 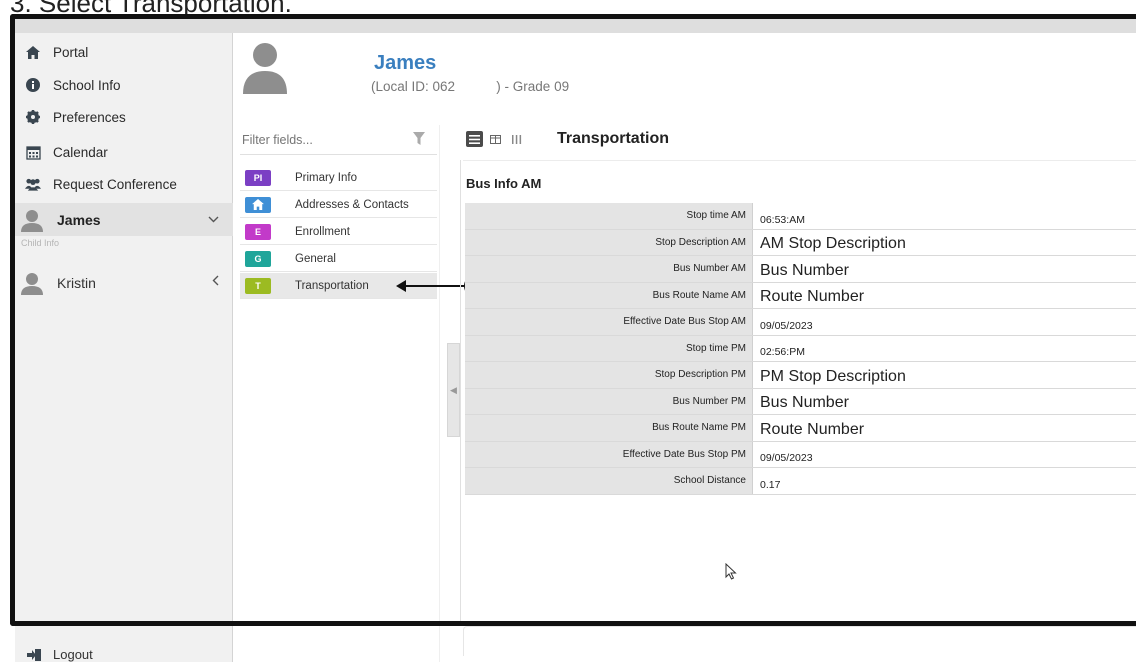 What do you see at coordinates (613, 138) in the screenshot?
I see `pane-title: Transportation` at bounding box center [613, 138].